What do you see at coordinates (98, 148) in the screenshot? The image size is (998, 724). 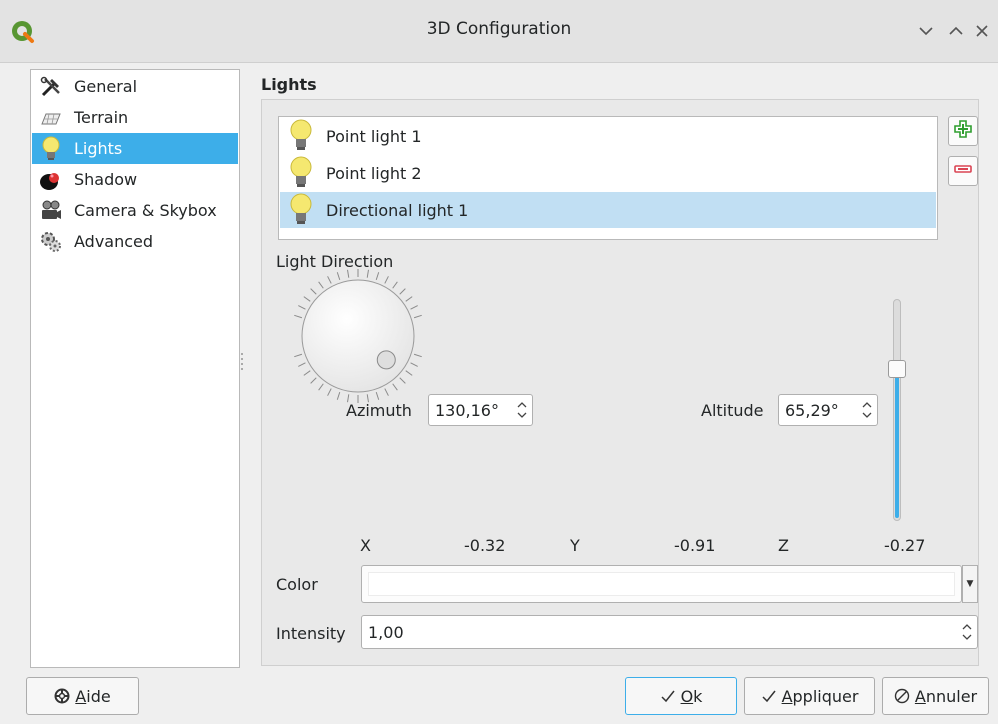 I see `sidebar-item-label: Lights` at bounding box center [98, 148].